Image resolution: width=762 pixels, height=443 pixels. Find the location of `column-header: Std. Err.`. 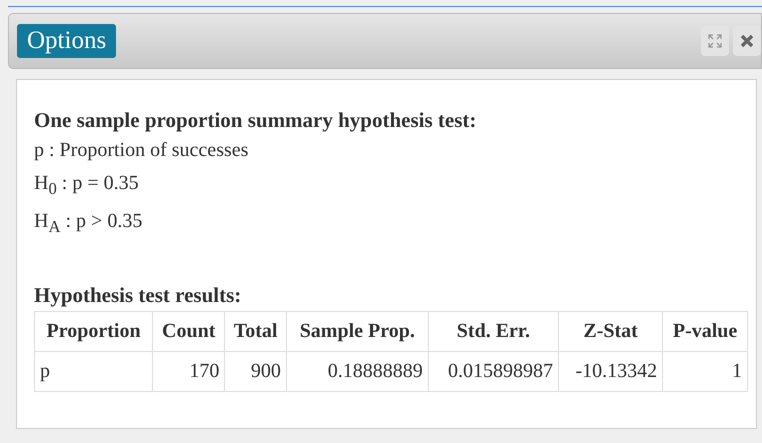

column-header: Std. Err. is located at coordinates (493, 332).